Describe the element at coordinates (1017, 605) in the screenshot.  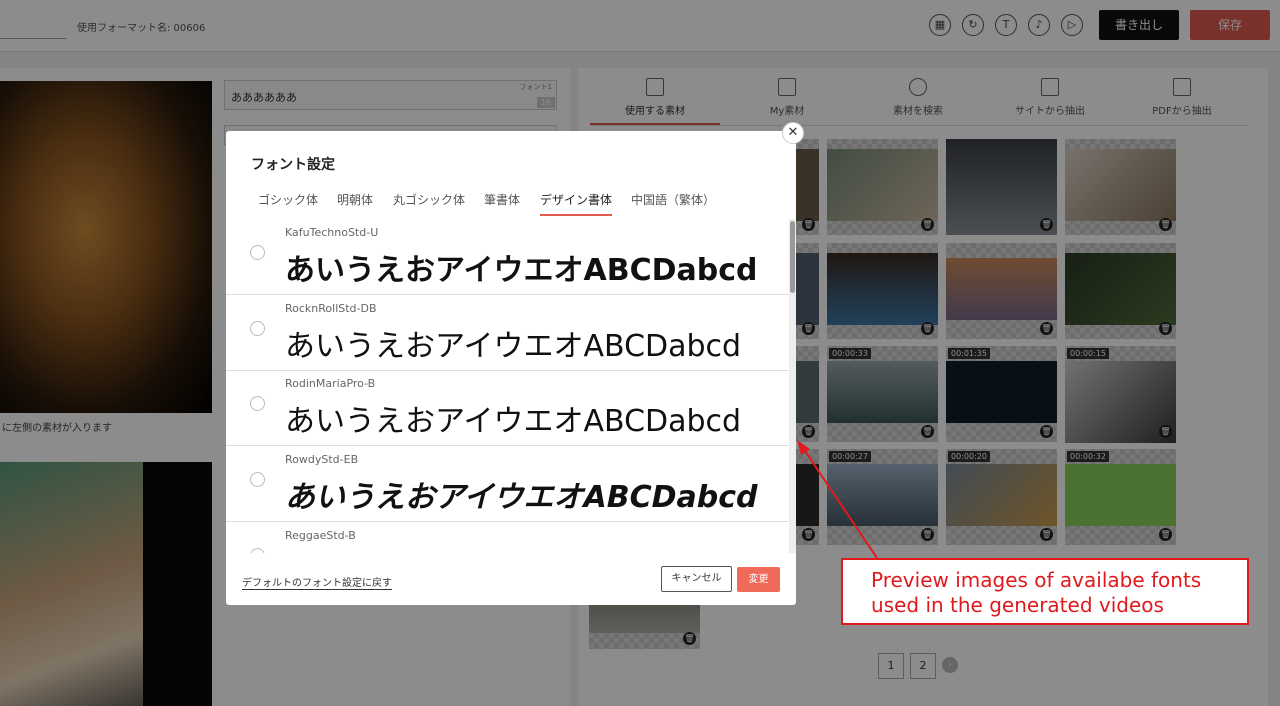
I see `annotation-line-2: used in the generated videos` at that location.